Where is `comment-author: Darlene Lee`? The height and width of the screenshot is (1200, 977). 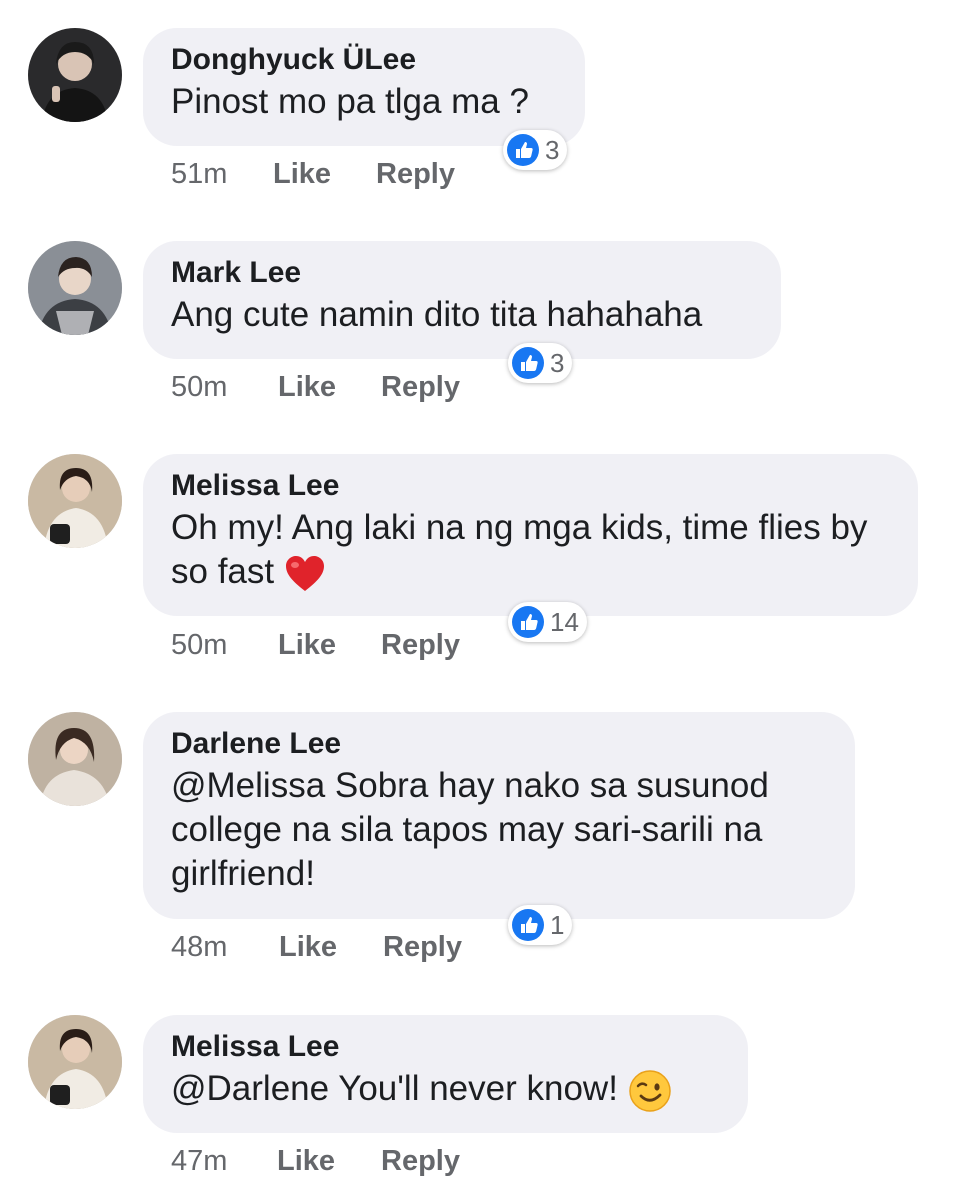 comment-author: Darlene Lee is located at coordinates (499, 744).